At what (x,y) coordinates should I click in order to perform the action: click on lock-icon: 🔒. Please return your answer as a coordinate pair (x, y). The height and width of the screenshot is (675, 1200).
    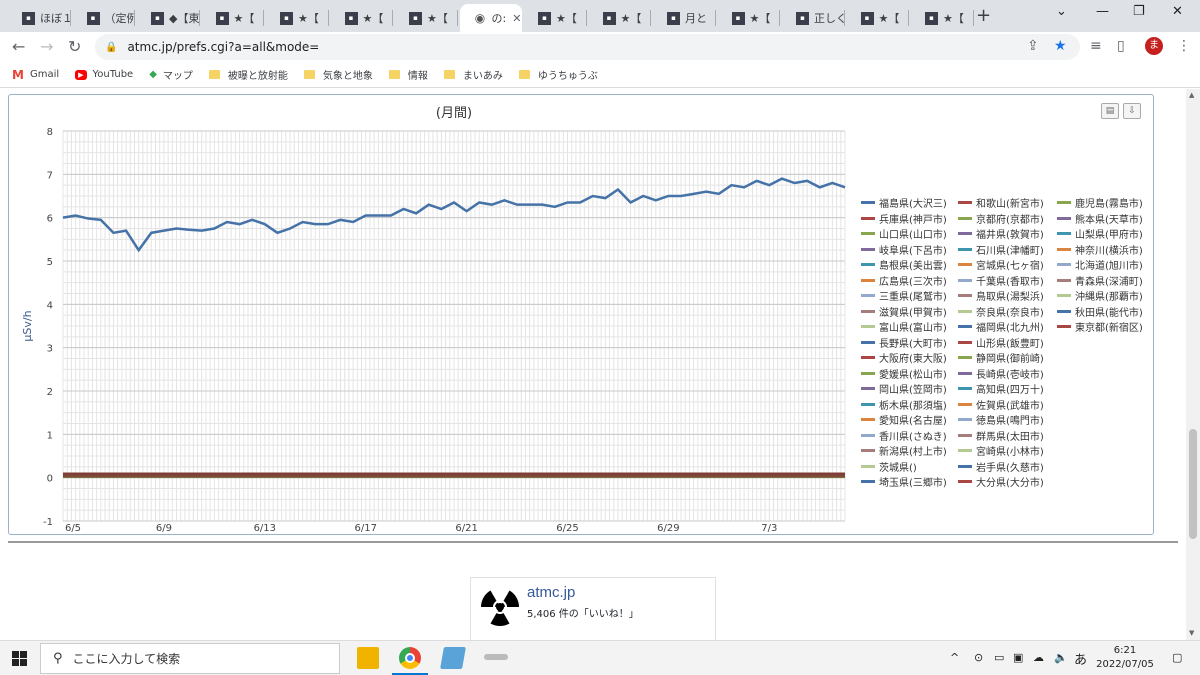
    Looking at the image, I should click on (111, 47).